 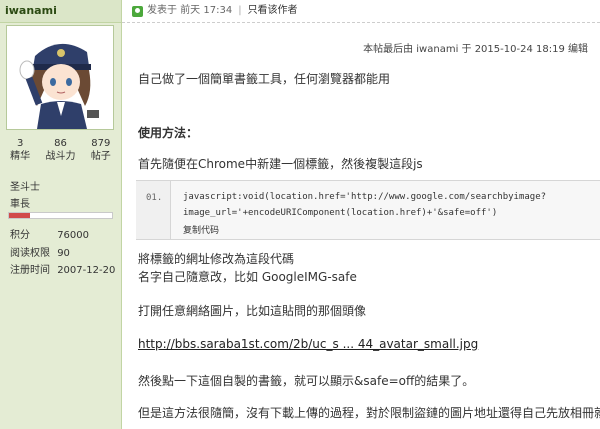 I want to click on stat-value: 3, so click(x=20, y=143).